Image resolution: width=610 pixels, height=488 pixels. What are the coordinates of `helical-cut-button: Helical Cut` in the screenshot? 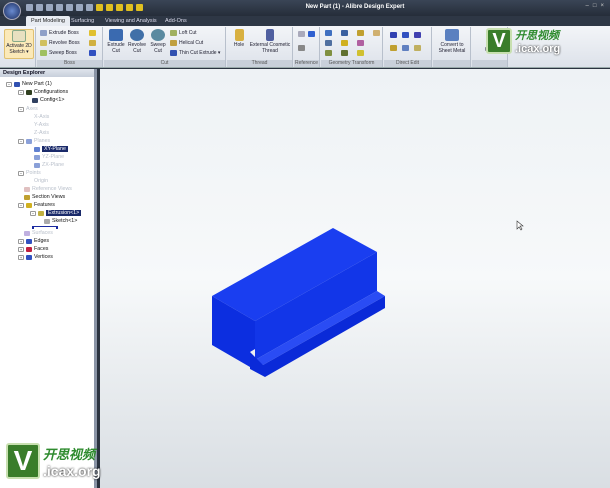 It's located at (186, 43).